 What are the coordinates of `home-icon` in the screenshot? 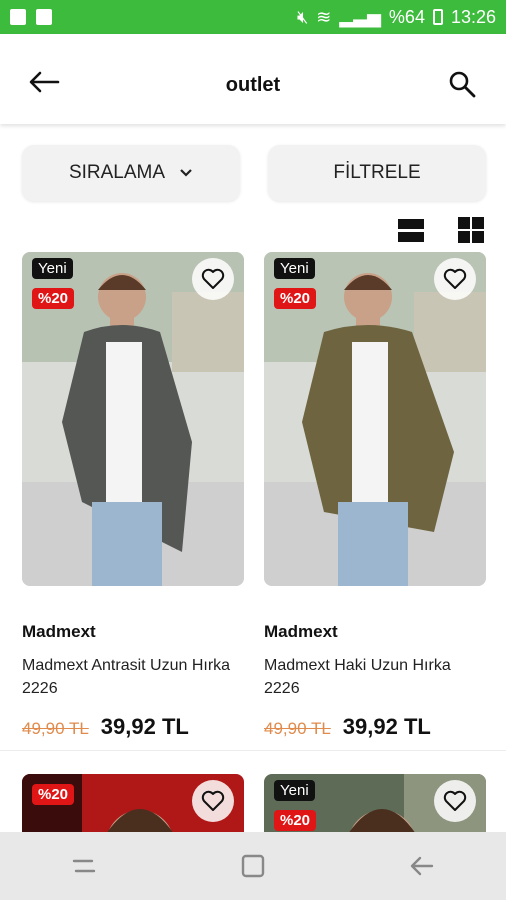 It's located at (253, 866).